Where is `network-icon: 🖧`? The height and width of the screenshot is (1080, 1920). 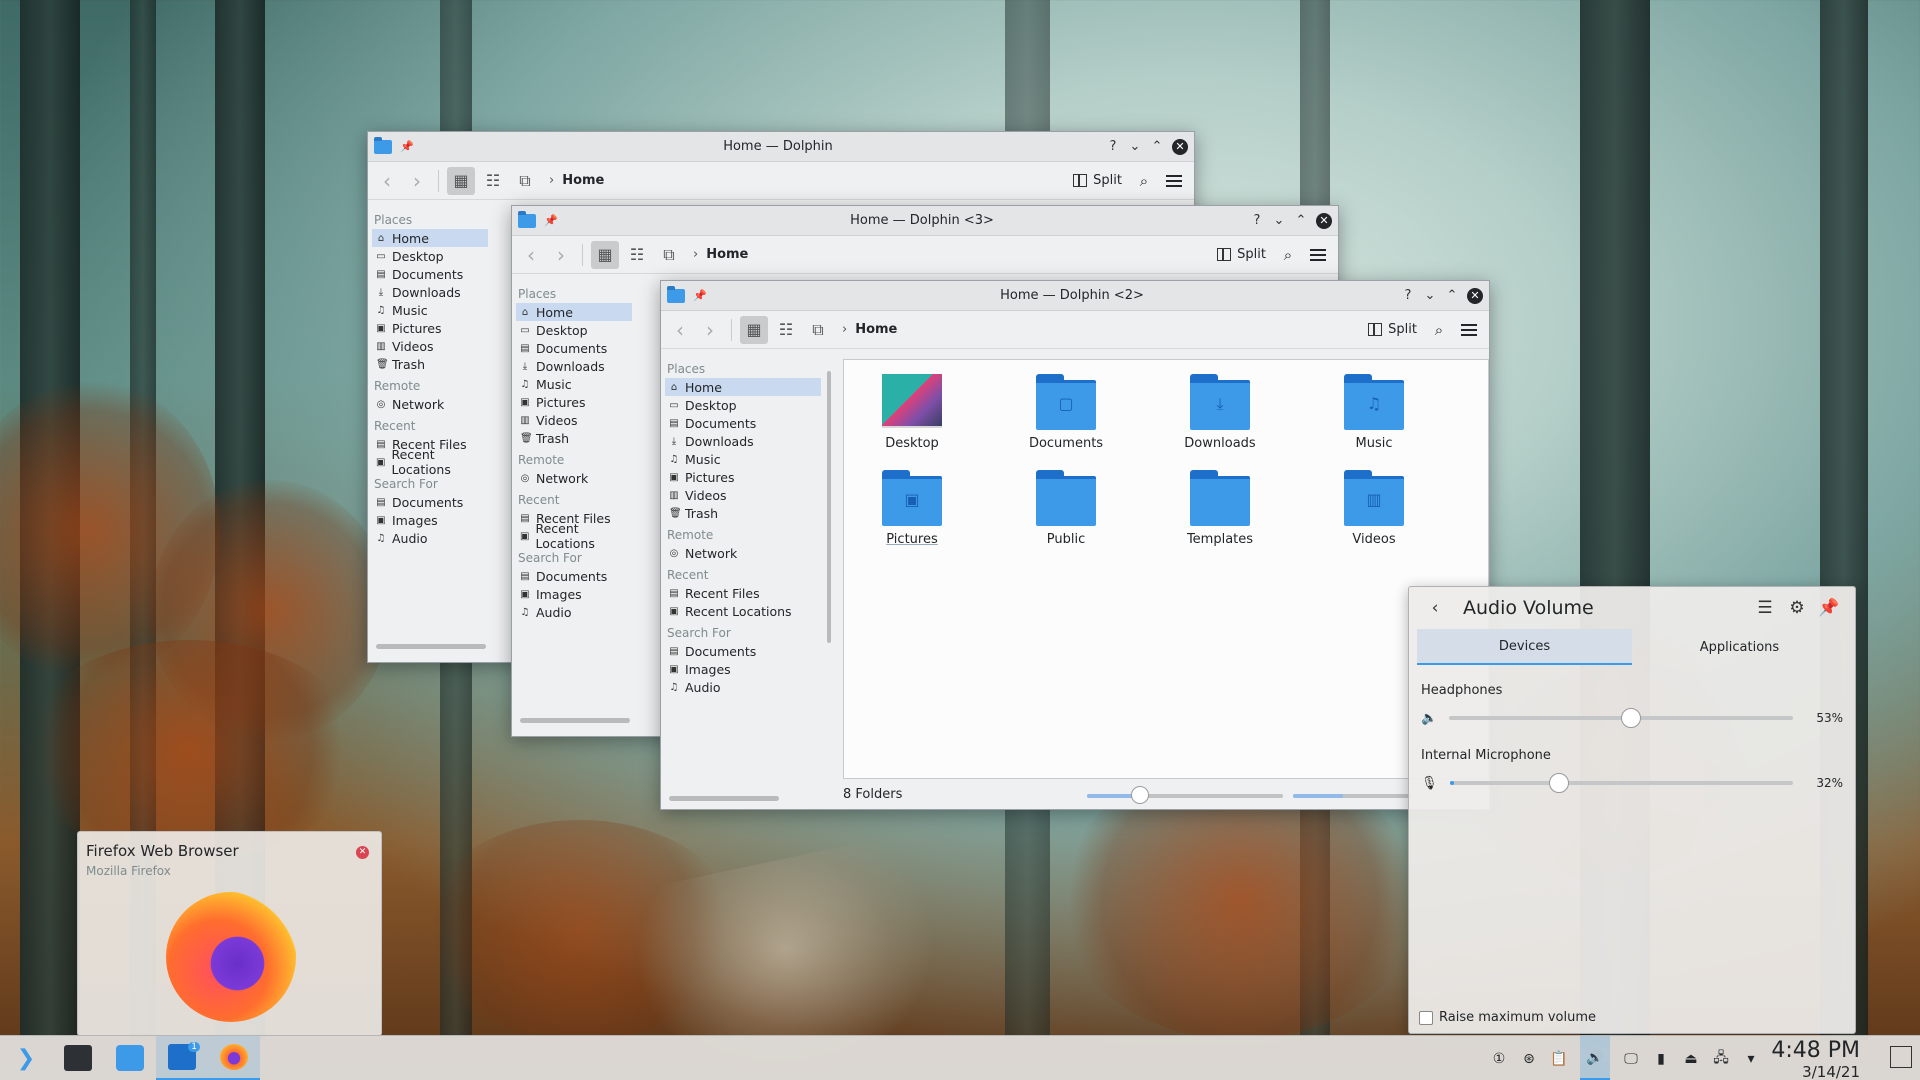
network-icon: 🖧 is located at coordinates (1721, 1059).